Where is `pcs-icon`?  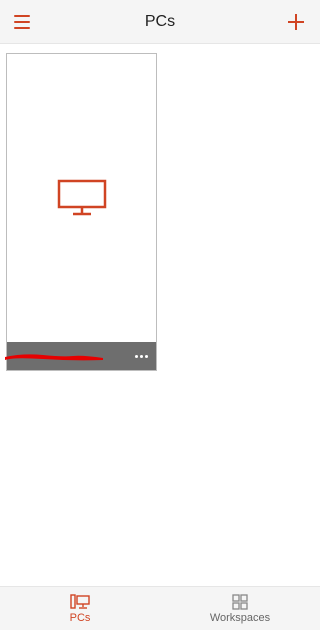 pcs-icon is located at coordinates (80, 601).